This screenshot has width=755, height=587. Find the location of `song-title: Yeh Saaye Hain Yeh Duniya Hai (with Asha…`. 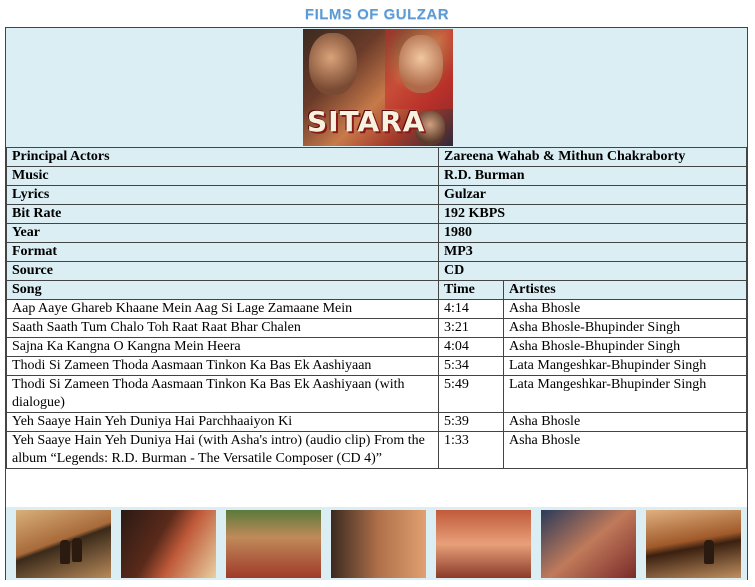

song-title: Yeh Saaye Hain Yeh Duniya Hai (with Asha… is located at coordinates (222, 450).